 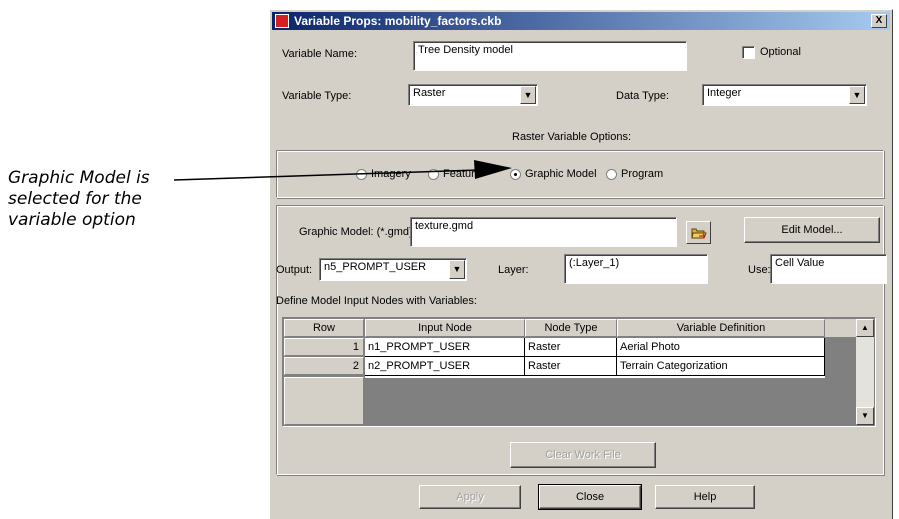 What do you see at coordinates (445, 366) in the screenshot?
I see `table-cell-input-node: n2_PROMPT_USER` at bounding box center [445, 366].